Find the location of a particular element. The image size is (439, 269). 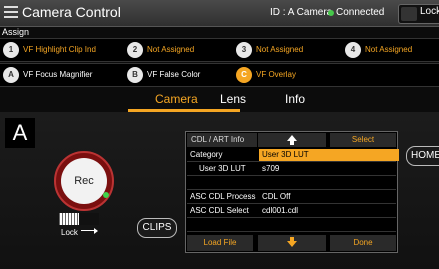

scroll-down-button is located at coordinates (292, 243).